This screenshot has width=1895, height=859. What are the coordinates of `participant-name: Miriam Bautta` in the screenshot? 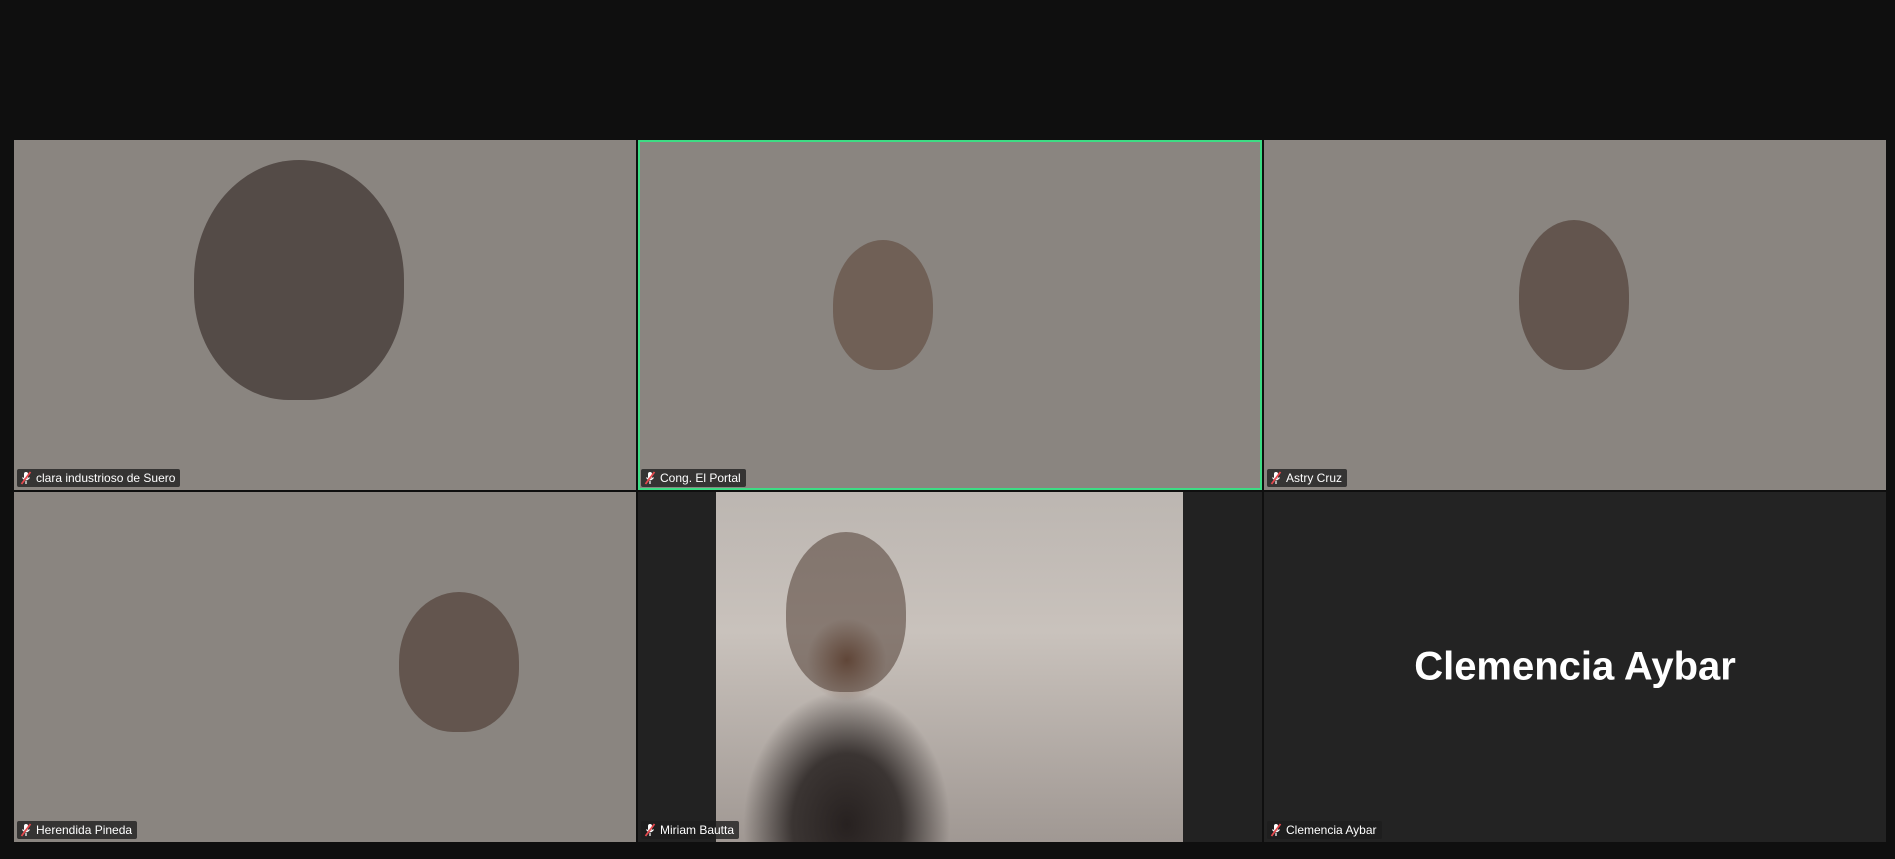 It's located at (697, 830).